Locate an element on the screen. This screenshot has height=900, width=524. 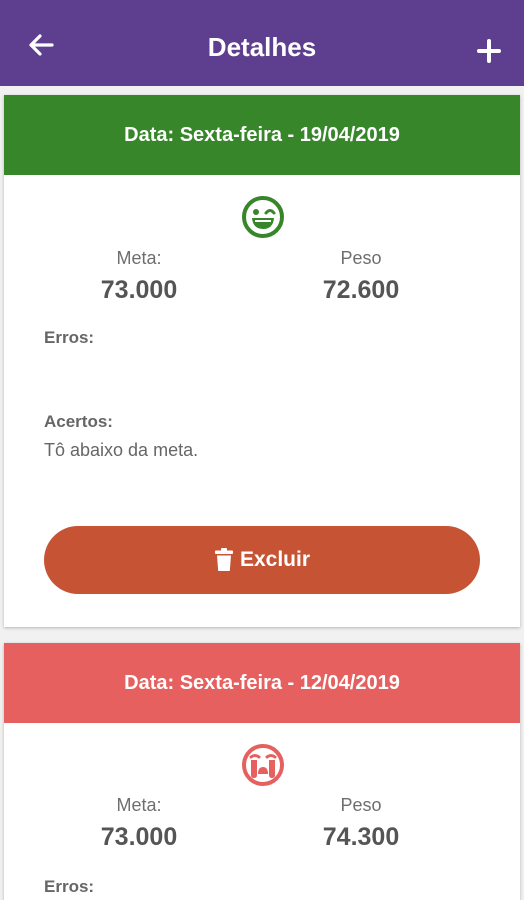
plus-icon is located at coordinates (489, 51).